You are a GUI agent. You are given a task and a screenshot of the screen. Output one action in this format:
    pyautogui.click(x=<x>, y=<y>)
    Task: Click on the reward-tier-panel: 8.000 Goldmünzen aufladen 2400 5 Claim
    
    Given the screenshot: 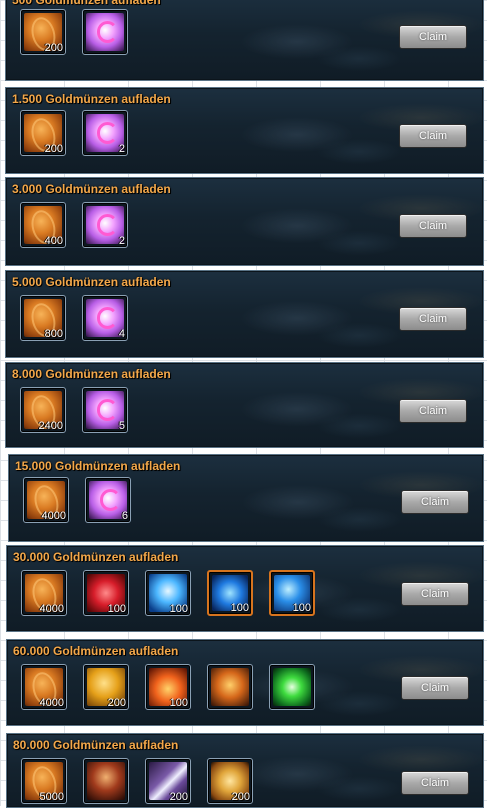 What is the action you would take?
    pyautogui.click(x=244, y=405)
    